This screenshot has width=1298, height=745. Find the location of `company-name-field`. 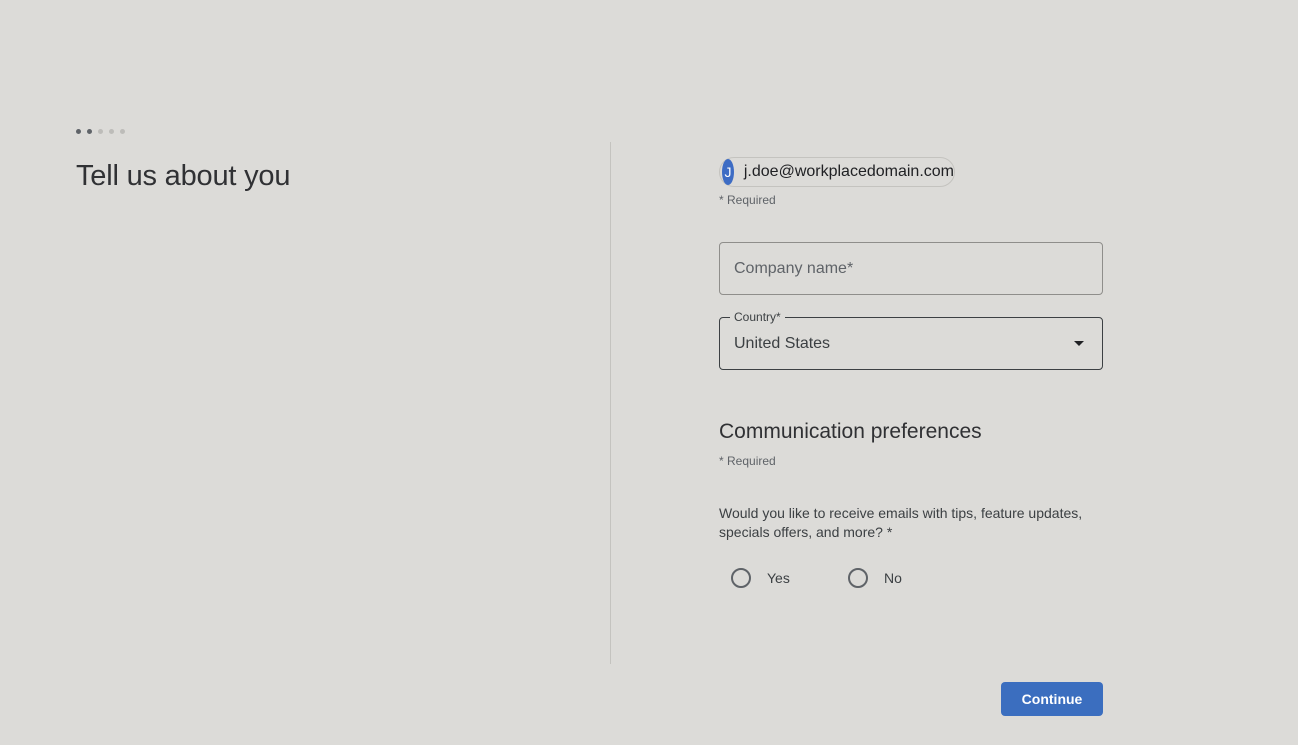

company-name-field is located at coordinates (911, 268).